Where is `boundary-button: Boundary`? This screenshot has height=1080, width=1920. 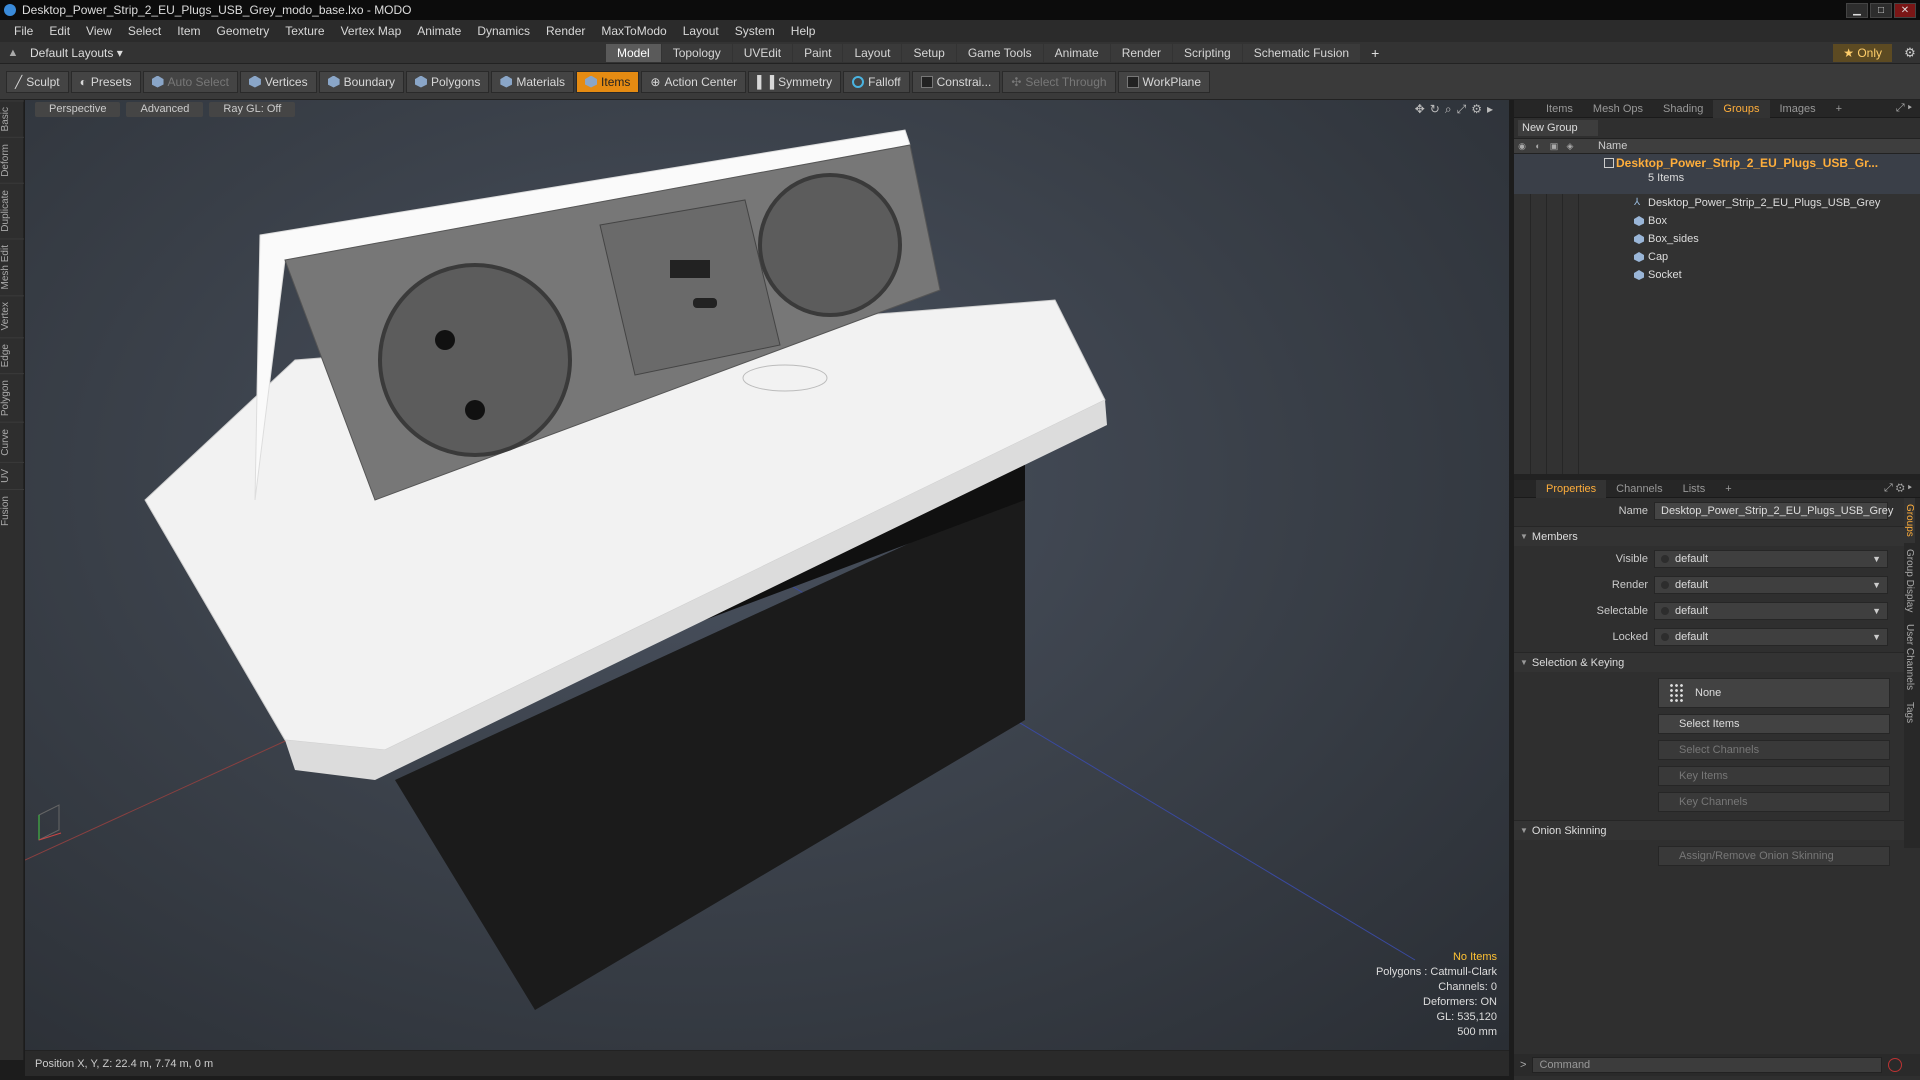 boundary-button: Boundary is located at coordinates (361, 81).